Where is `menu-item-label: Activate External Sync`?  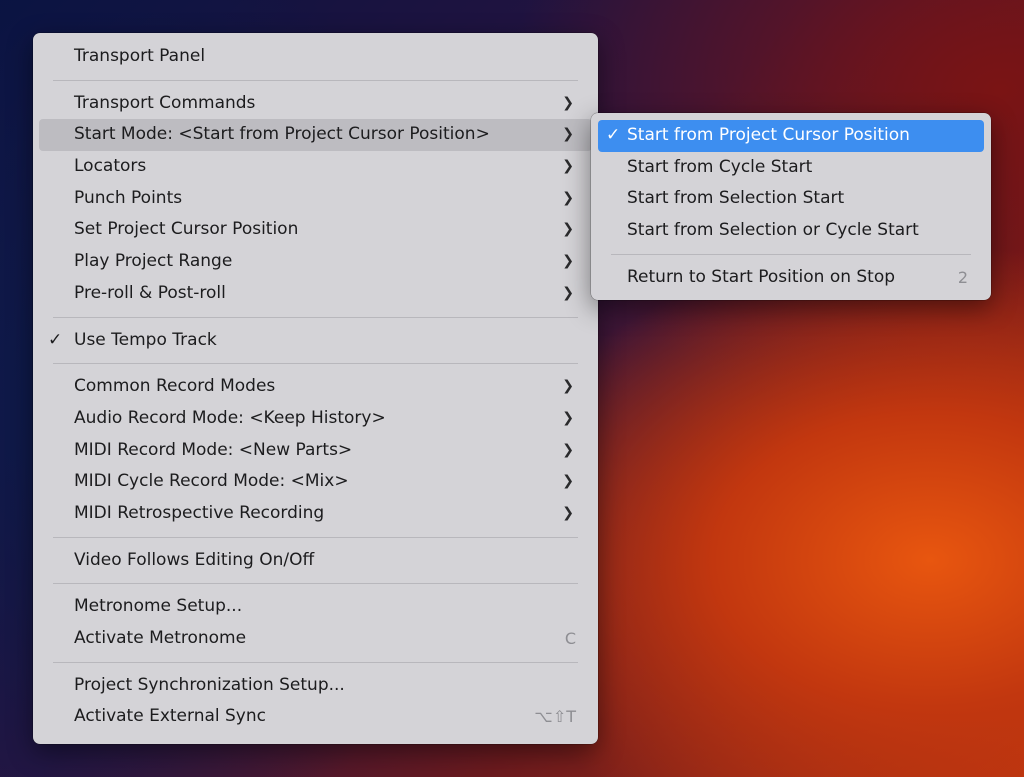 menu-item-label: Activate External Sync is located at coordinates (170, 716).